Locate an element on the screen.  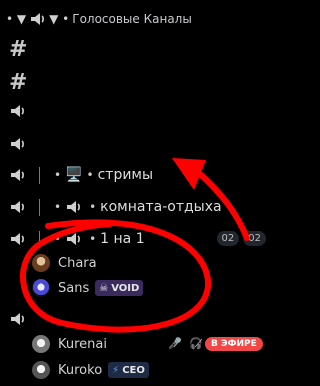
role-badge: ☠ VOID is located at coordinates (119, 288).